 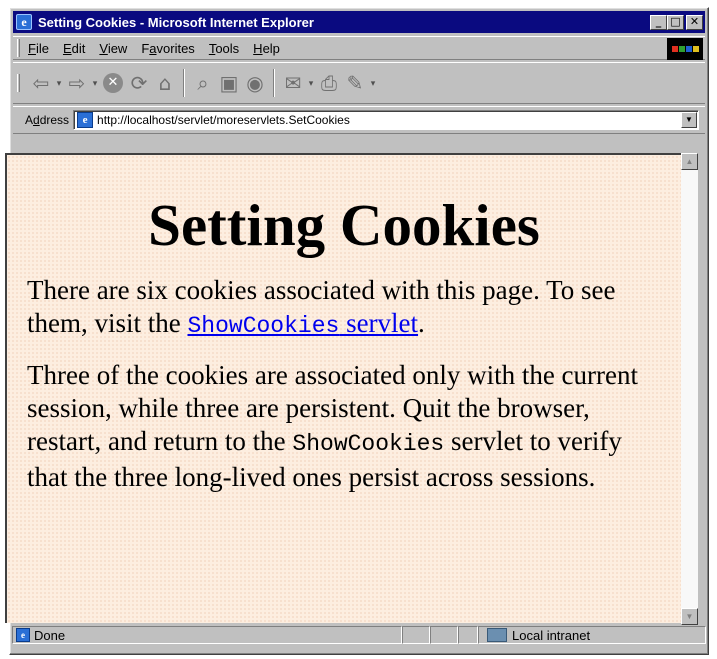 What do you see at coordinates (77, 83) in the screenshot?
I see `forward-icon: ⇨` at bounding box center [77, 83].